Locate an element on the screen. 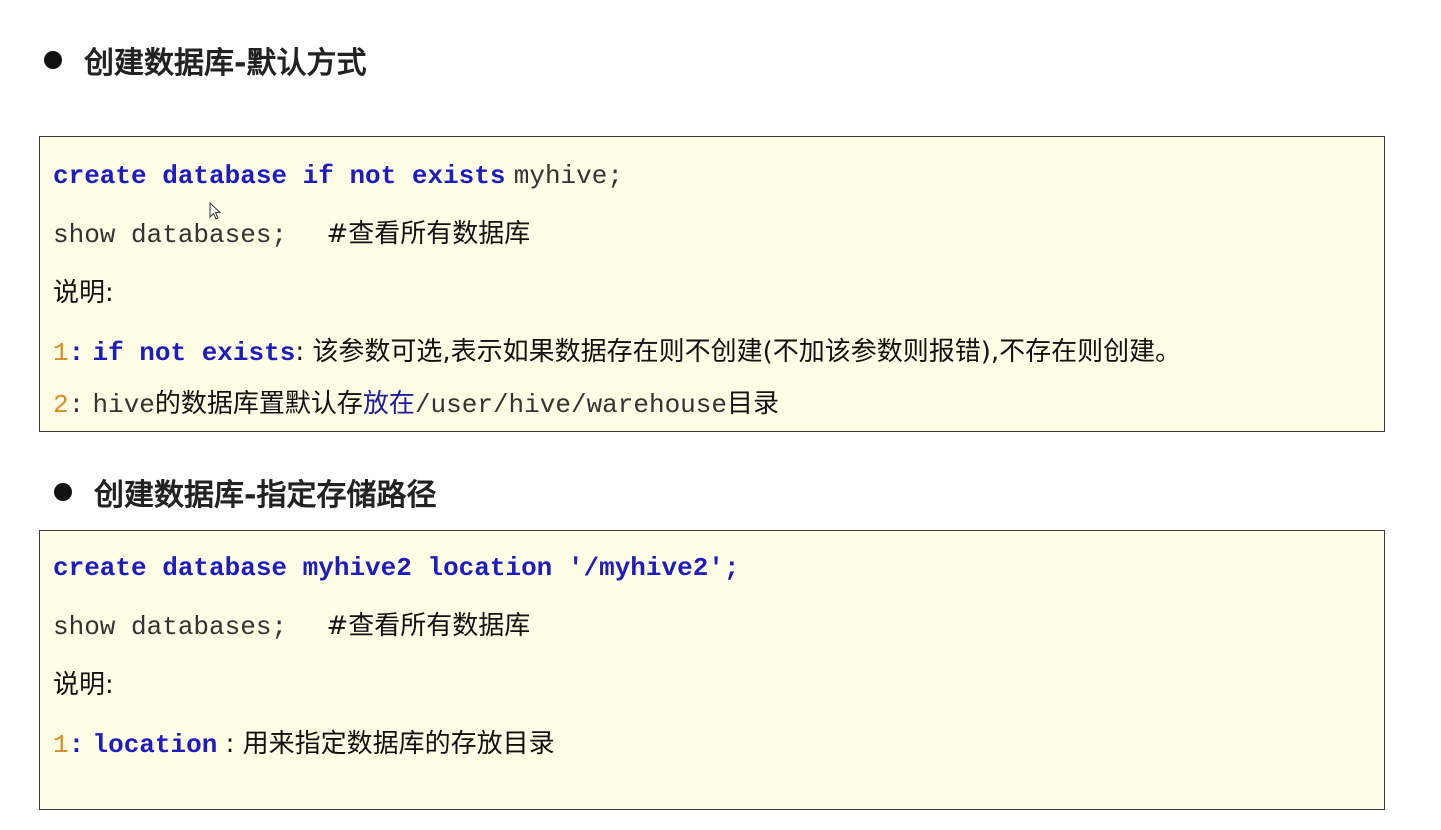 This screenshot has height=830, width=1441. note-code-hive: hive is located at coordinates (123, 405).